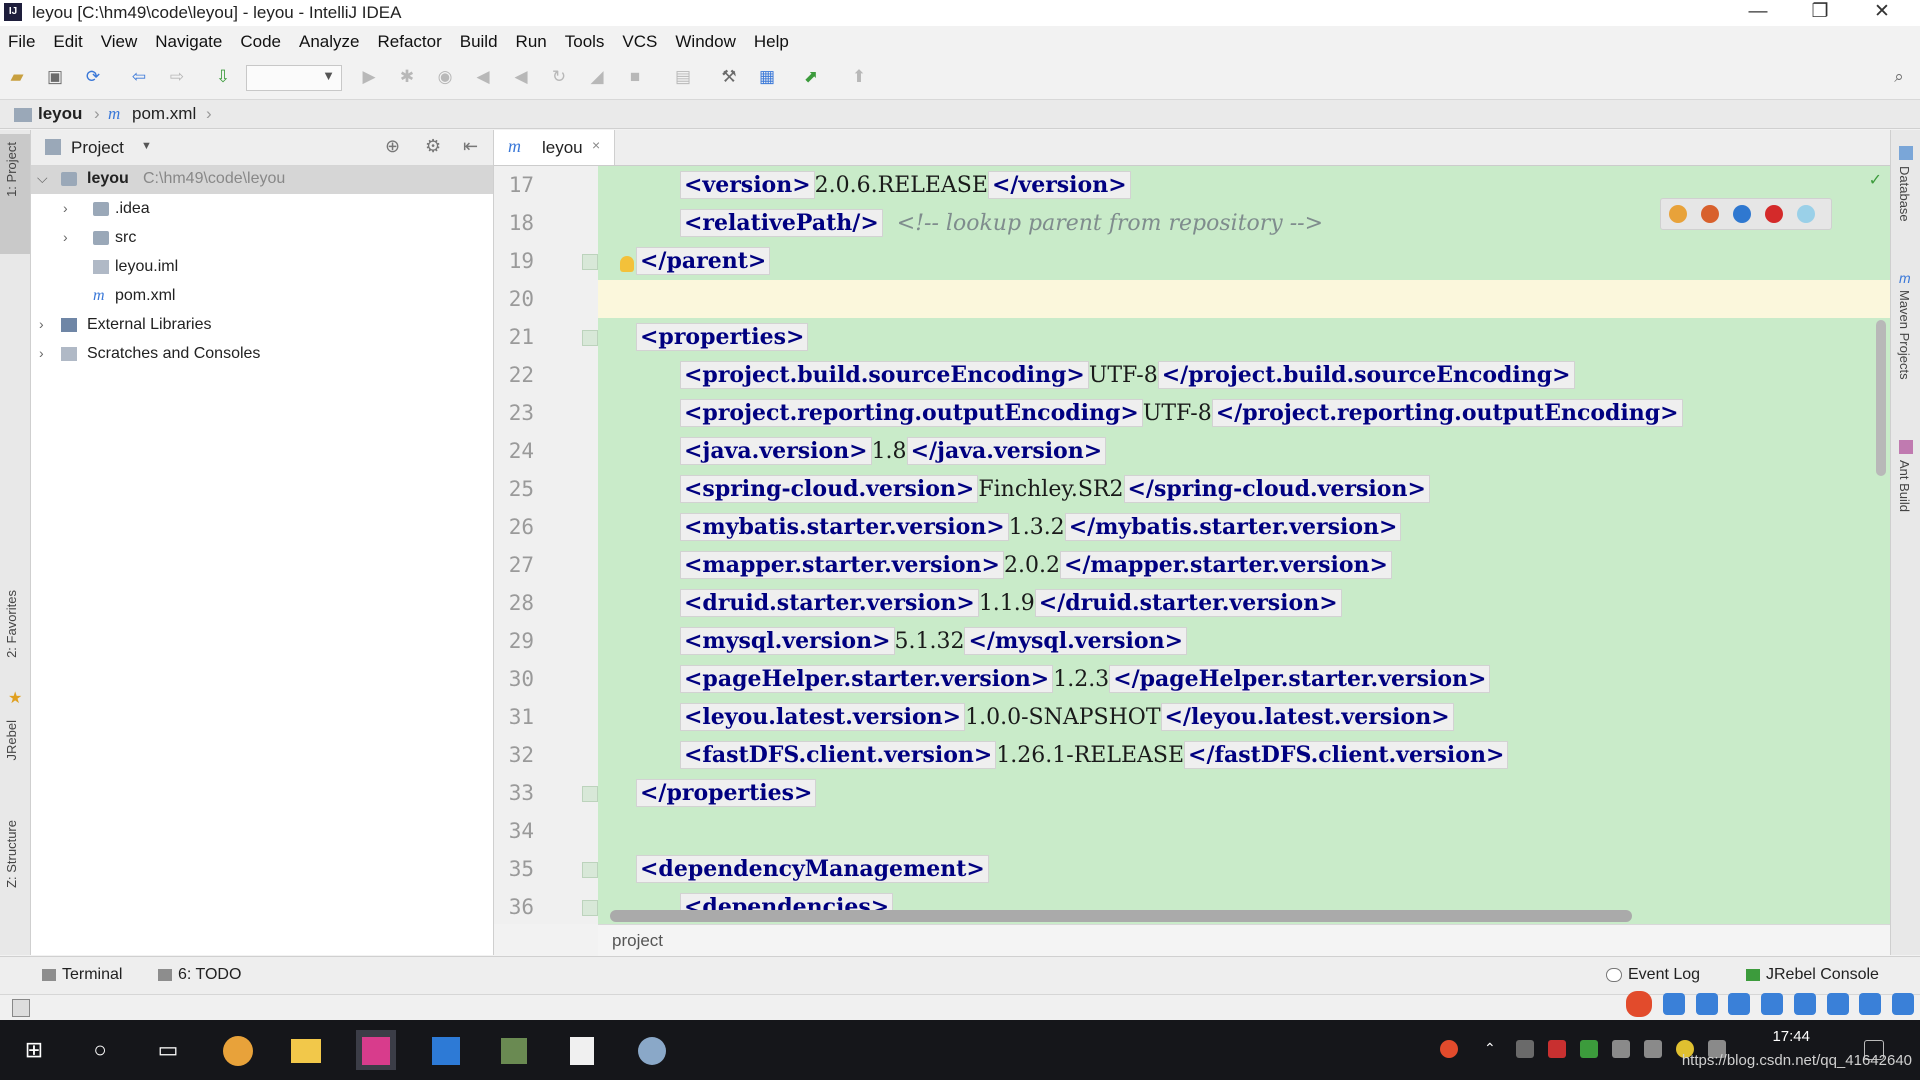 The image size is (1920, 1080). What do you see at coordinates (811, 77) in the screenshot?
I see `deploy-icon: ⬈` at bounding box center [811, 77].